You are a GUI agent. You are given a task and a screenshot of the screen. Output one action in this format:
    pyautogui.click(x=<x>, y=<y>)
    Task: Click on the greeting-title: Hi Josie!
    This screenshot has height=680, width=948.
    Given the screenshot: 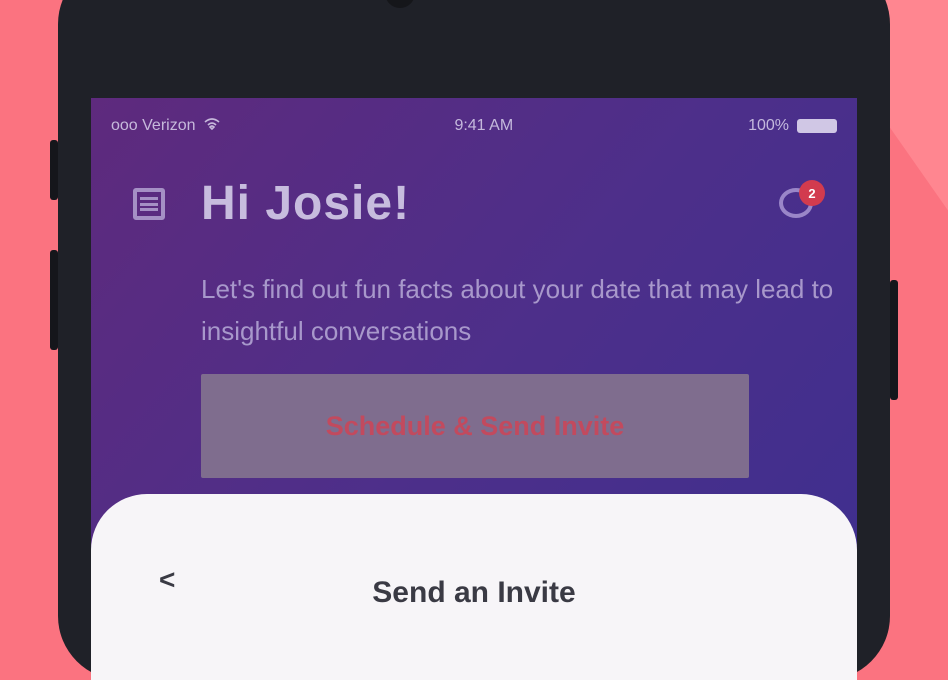 What is the action you would take?
    pyautogui.click(x=306, y=203)
    